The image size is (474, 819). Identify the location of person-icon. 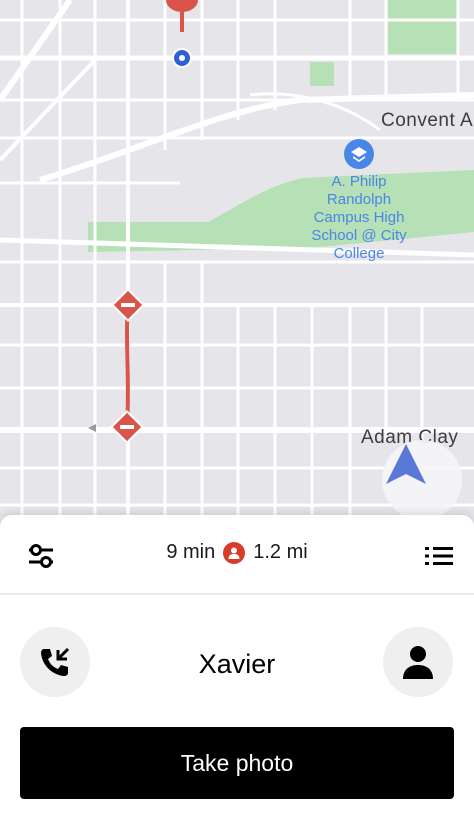
(418, 662).